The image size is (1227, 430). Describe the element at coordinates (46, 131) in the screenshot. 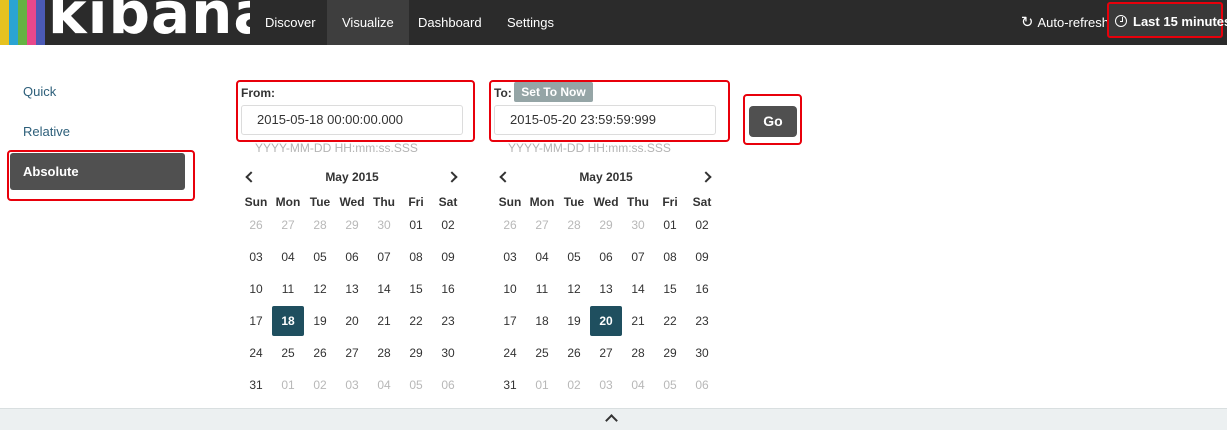

I see `mode-relative: Relative` at that location.